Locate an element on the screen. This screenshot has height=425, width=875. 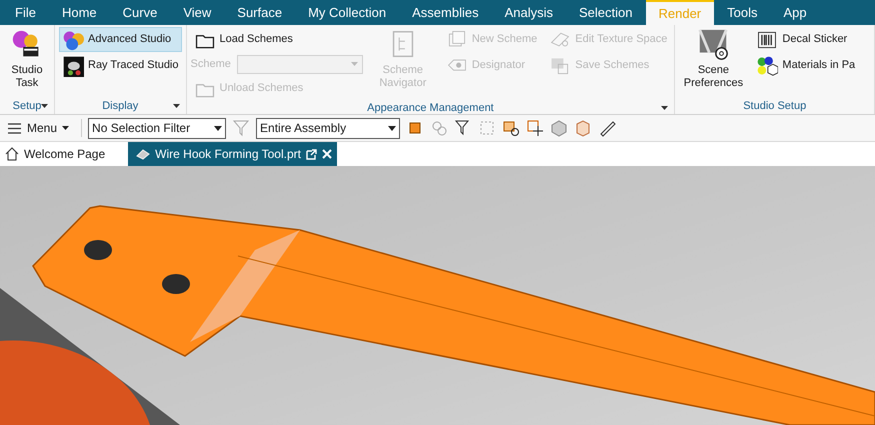
ribbon-group-title: Display is located at coordinates (120, 106).